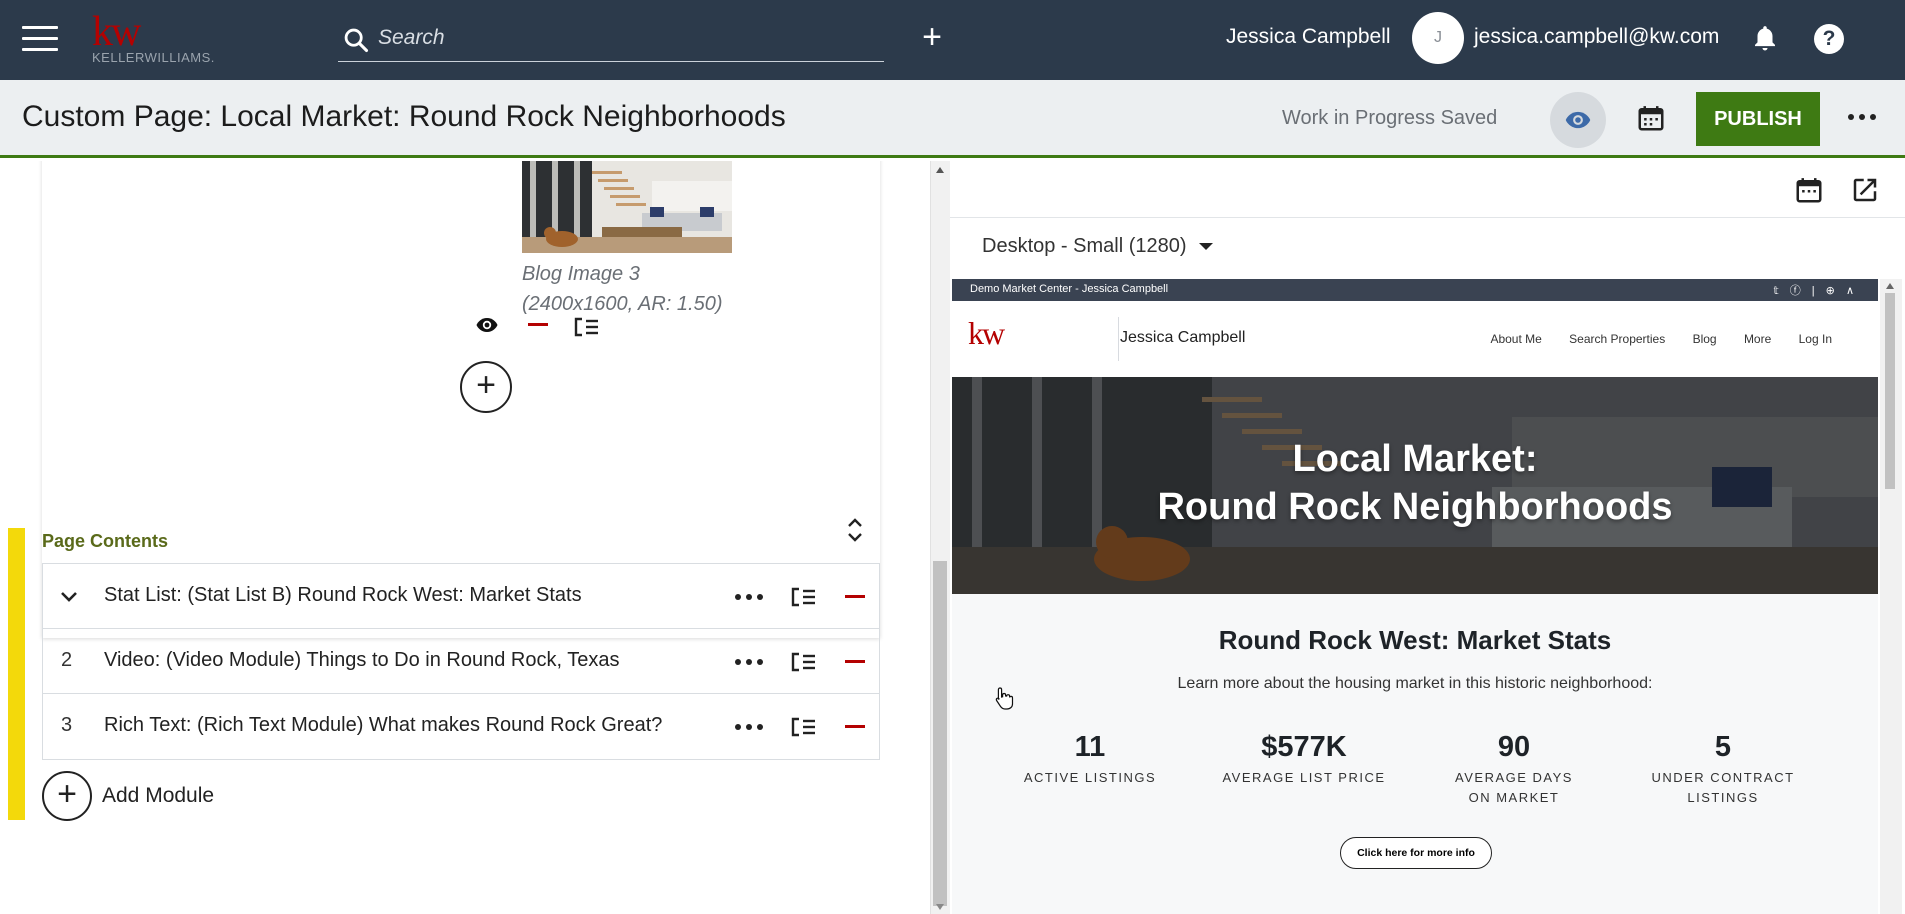 The height and width of the screenshot is (914, 1905). I want to click on stat-label-line2: ON MARKET, so click(1514, 797).